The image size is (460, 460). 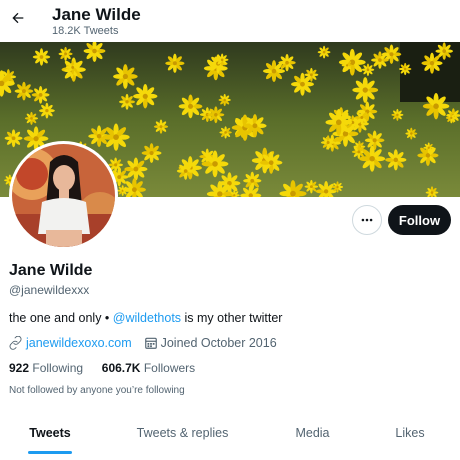 What do you see at coordinates (51, 270) in the screenshot?
I see `profile-display-name: Jane Wilde` at bounding box center [51, 270].